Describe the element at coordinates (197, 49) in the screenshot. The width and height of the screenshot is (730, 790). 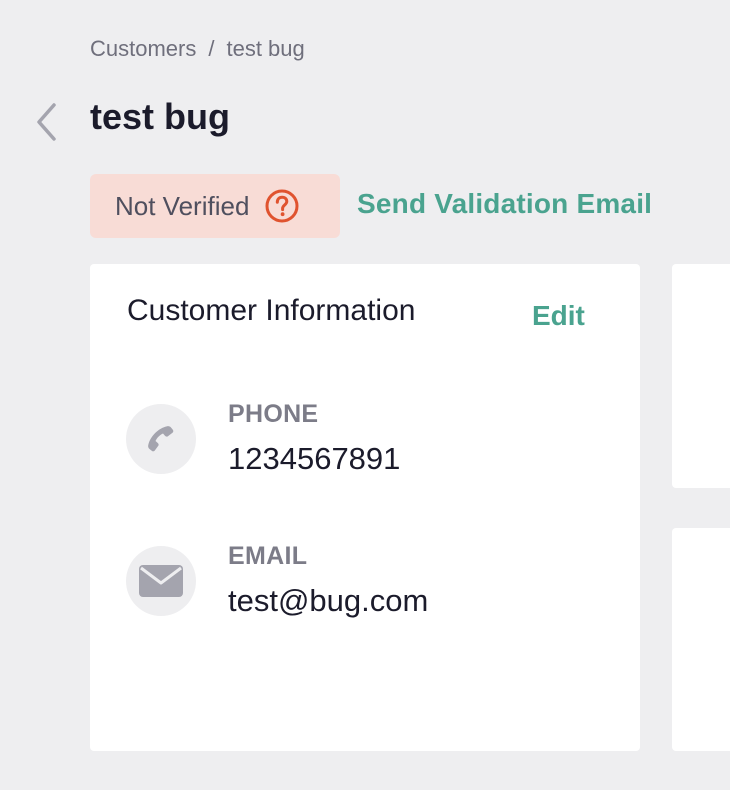
I see `breadcrumb: Customers / test bug` at that location.